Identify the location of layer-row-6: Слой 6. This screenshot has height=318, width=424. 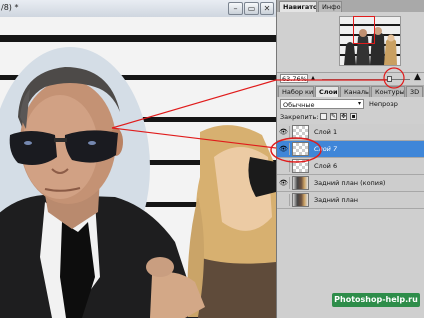
(350, 166).